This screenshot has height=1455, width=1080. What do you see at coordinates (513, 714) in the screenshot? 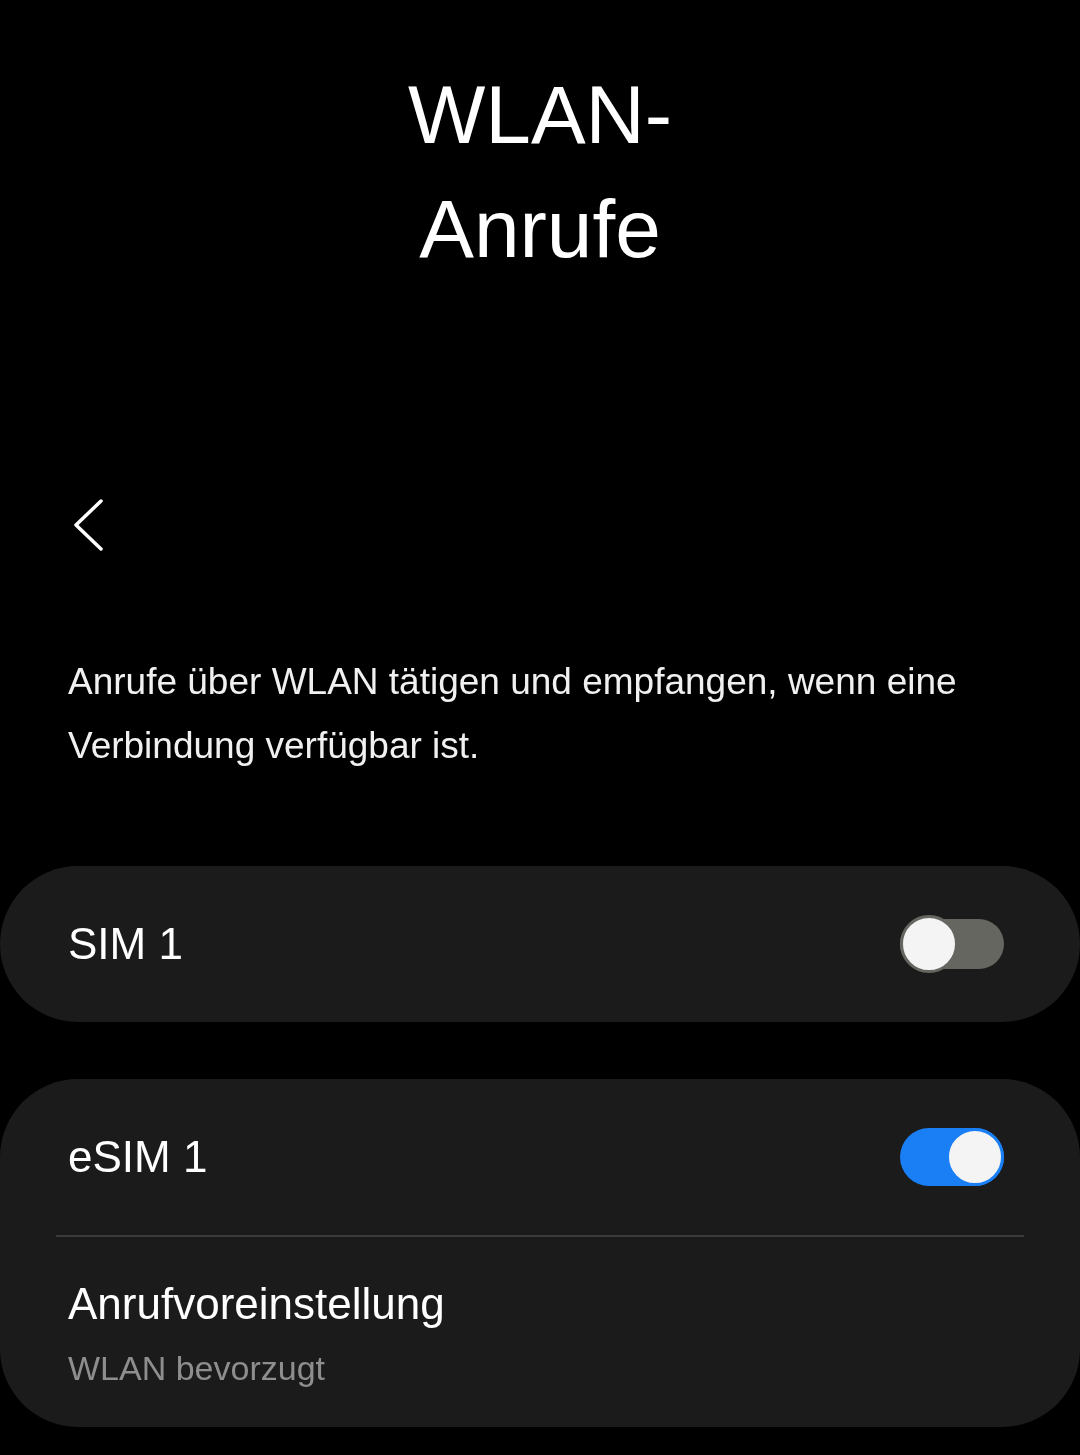
I see `description-text: Anrufe über WLAN tätigen und empfangen, wenn eine Verbindung verfügbar ist.` at bounding box center [513, 714].